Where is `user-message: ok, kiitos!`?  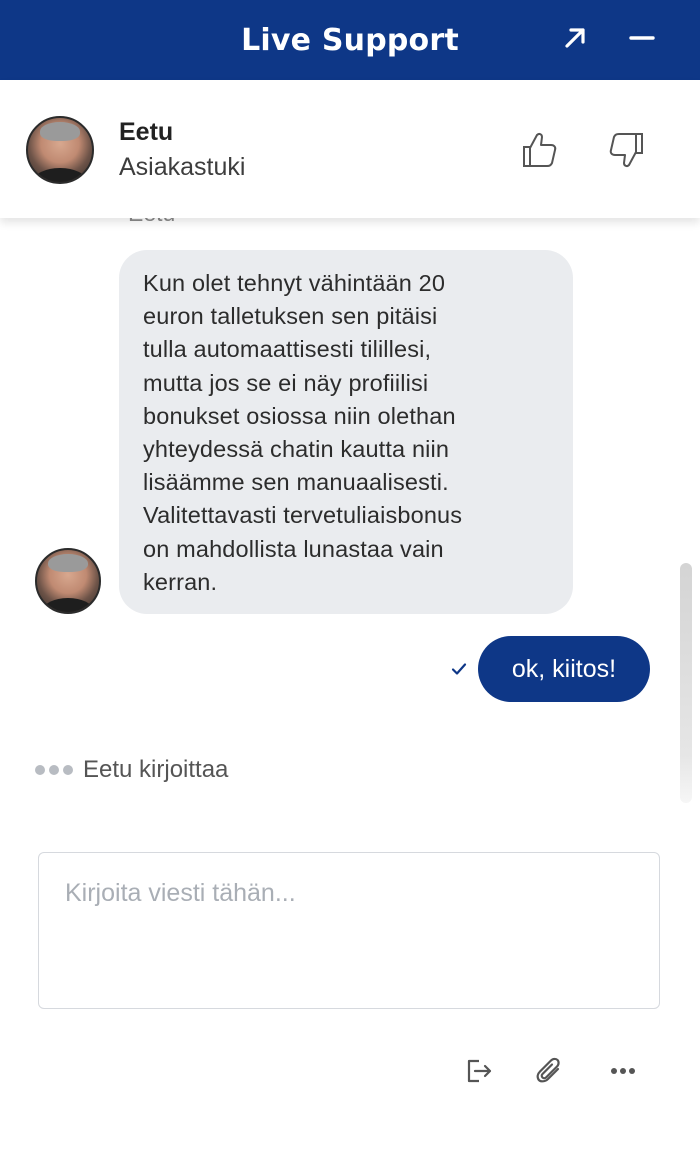
user-message: ok, kiitos! is located at coordinates (564, 669).